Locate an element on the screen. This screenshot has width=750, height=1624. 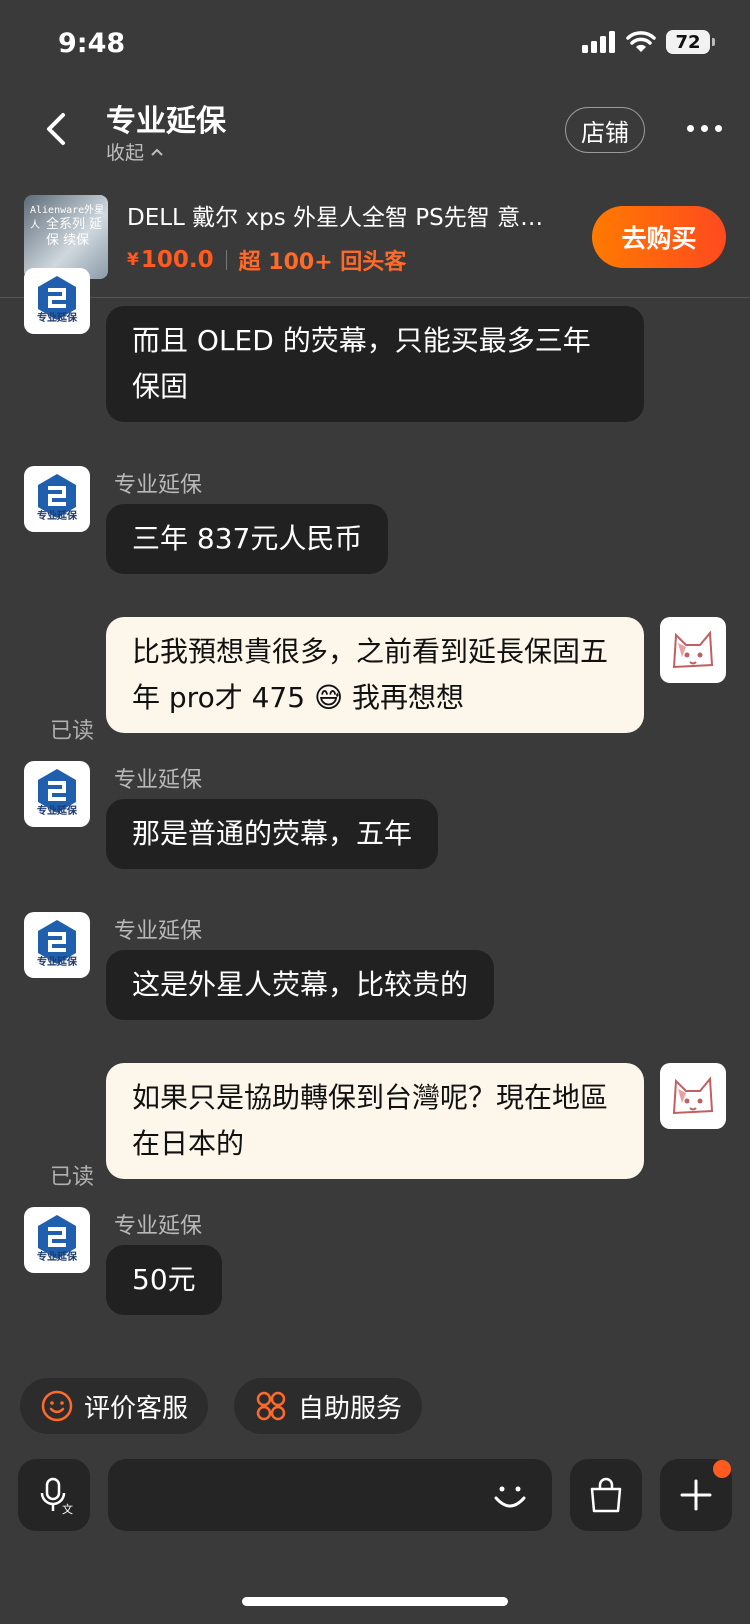
shopping-bag-icon is located at coordinates (606, 1495).